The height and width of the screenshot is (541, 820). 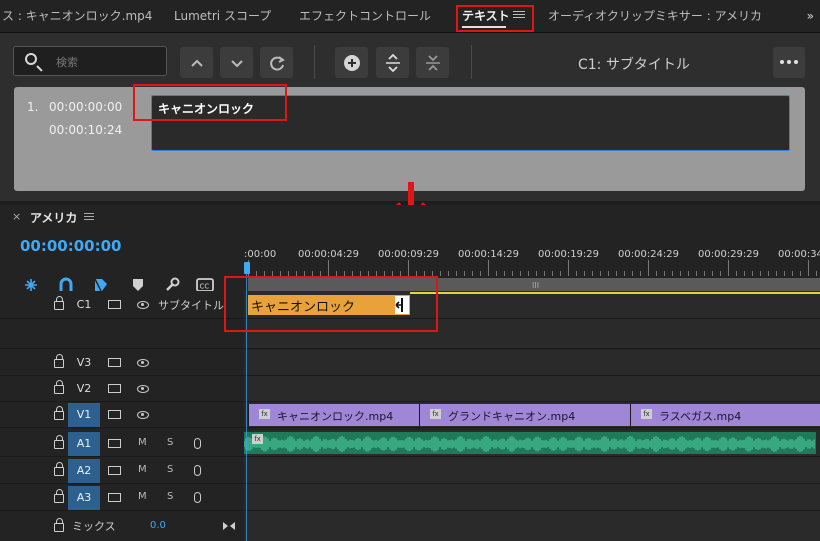 I want to click on track-name: V3, so click(x=84, y=363).